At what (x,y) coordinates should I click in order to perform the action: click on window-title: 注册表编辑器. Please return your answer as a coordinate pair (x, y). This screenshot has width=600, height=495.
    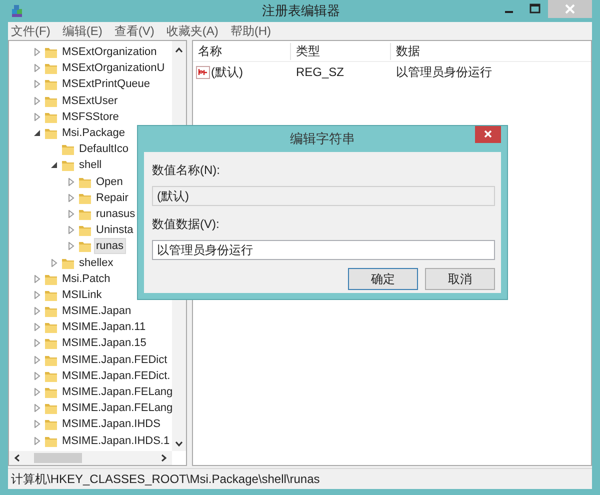
    Looking at the image, I should click on (301, 11).